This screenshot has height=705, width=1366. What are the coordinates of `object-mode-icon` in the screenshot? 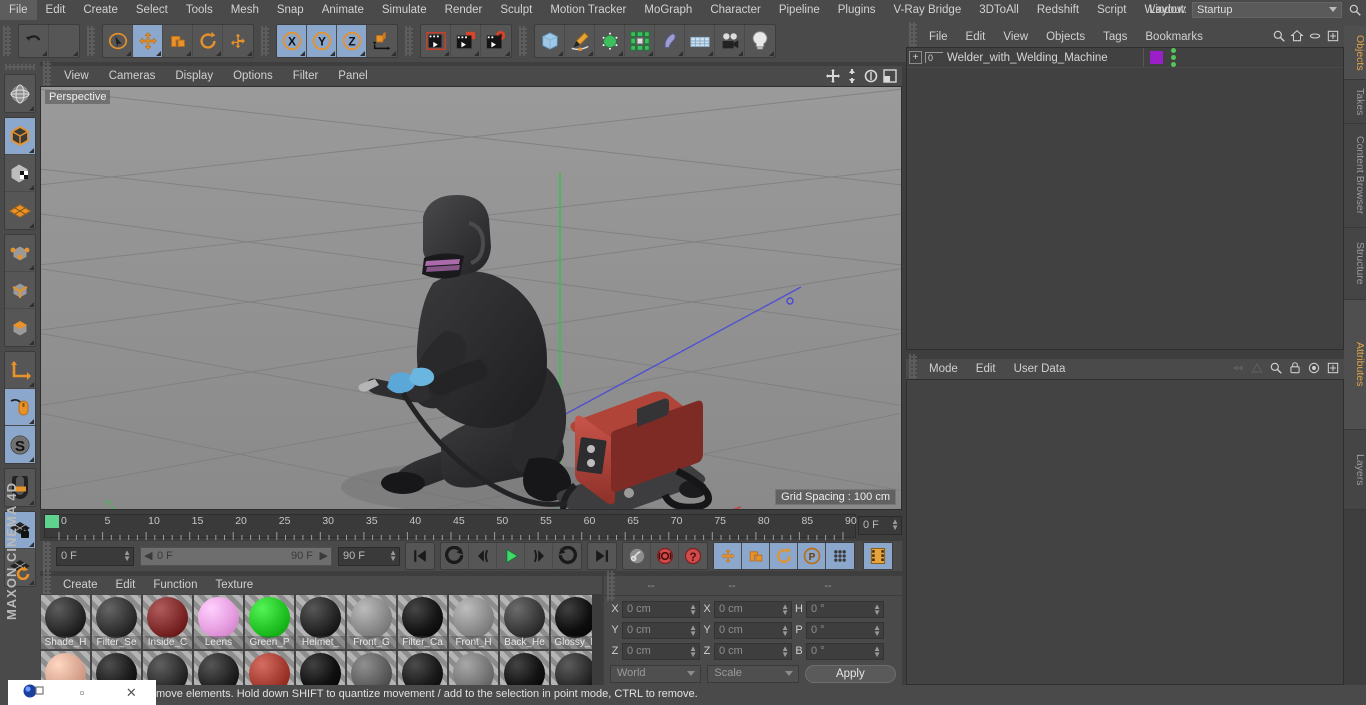 It's located at (20, 136).